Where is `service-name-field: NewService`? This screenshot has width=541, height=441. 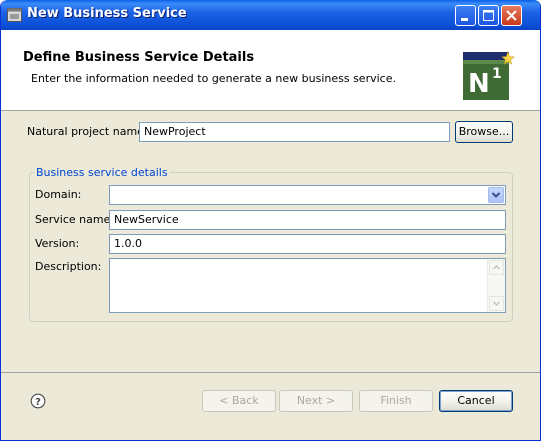
service-name-field: NewService is located at coordinates (307, 220).